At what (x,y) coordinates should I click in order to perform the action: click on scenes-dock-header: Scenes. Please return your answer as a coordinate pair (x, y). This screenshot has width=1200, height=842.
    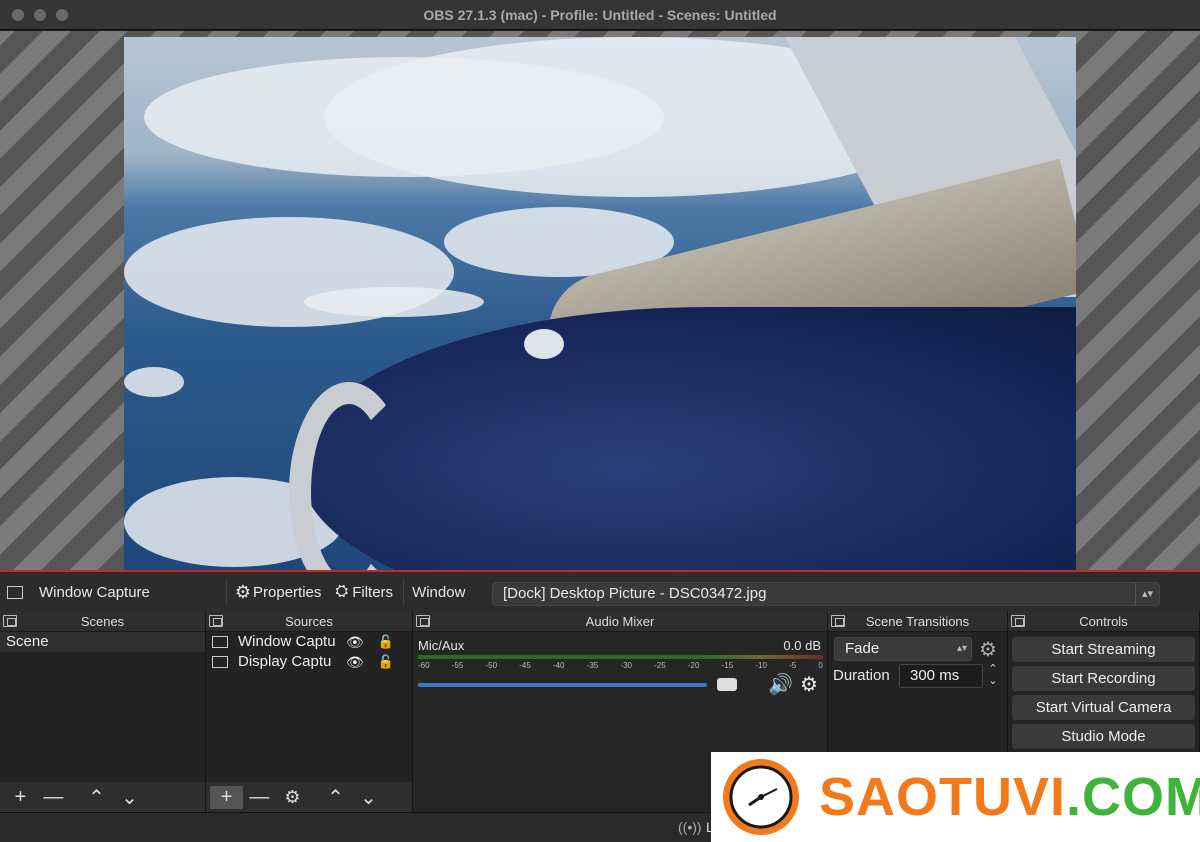
    Looking at the image, I should click on (102, 622).